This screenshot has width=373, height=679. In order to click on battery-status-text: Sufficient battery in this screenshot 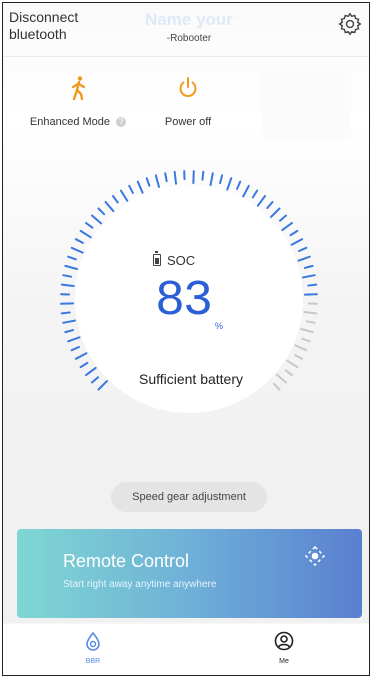, I will do `click(191, 379)`.